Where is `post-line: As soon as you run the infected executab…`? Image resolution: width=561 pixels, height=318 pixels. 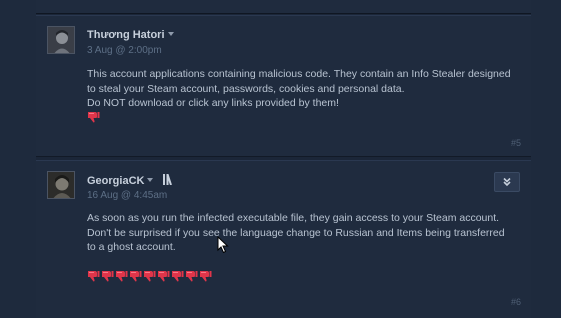 post-line: As soon as you run the infected executab… is located at coordinates (293, 218).